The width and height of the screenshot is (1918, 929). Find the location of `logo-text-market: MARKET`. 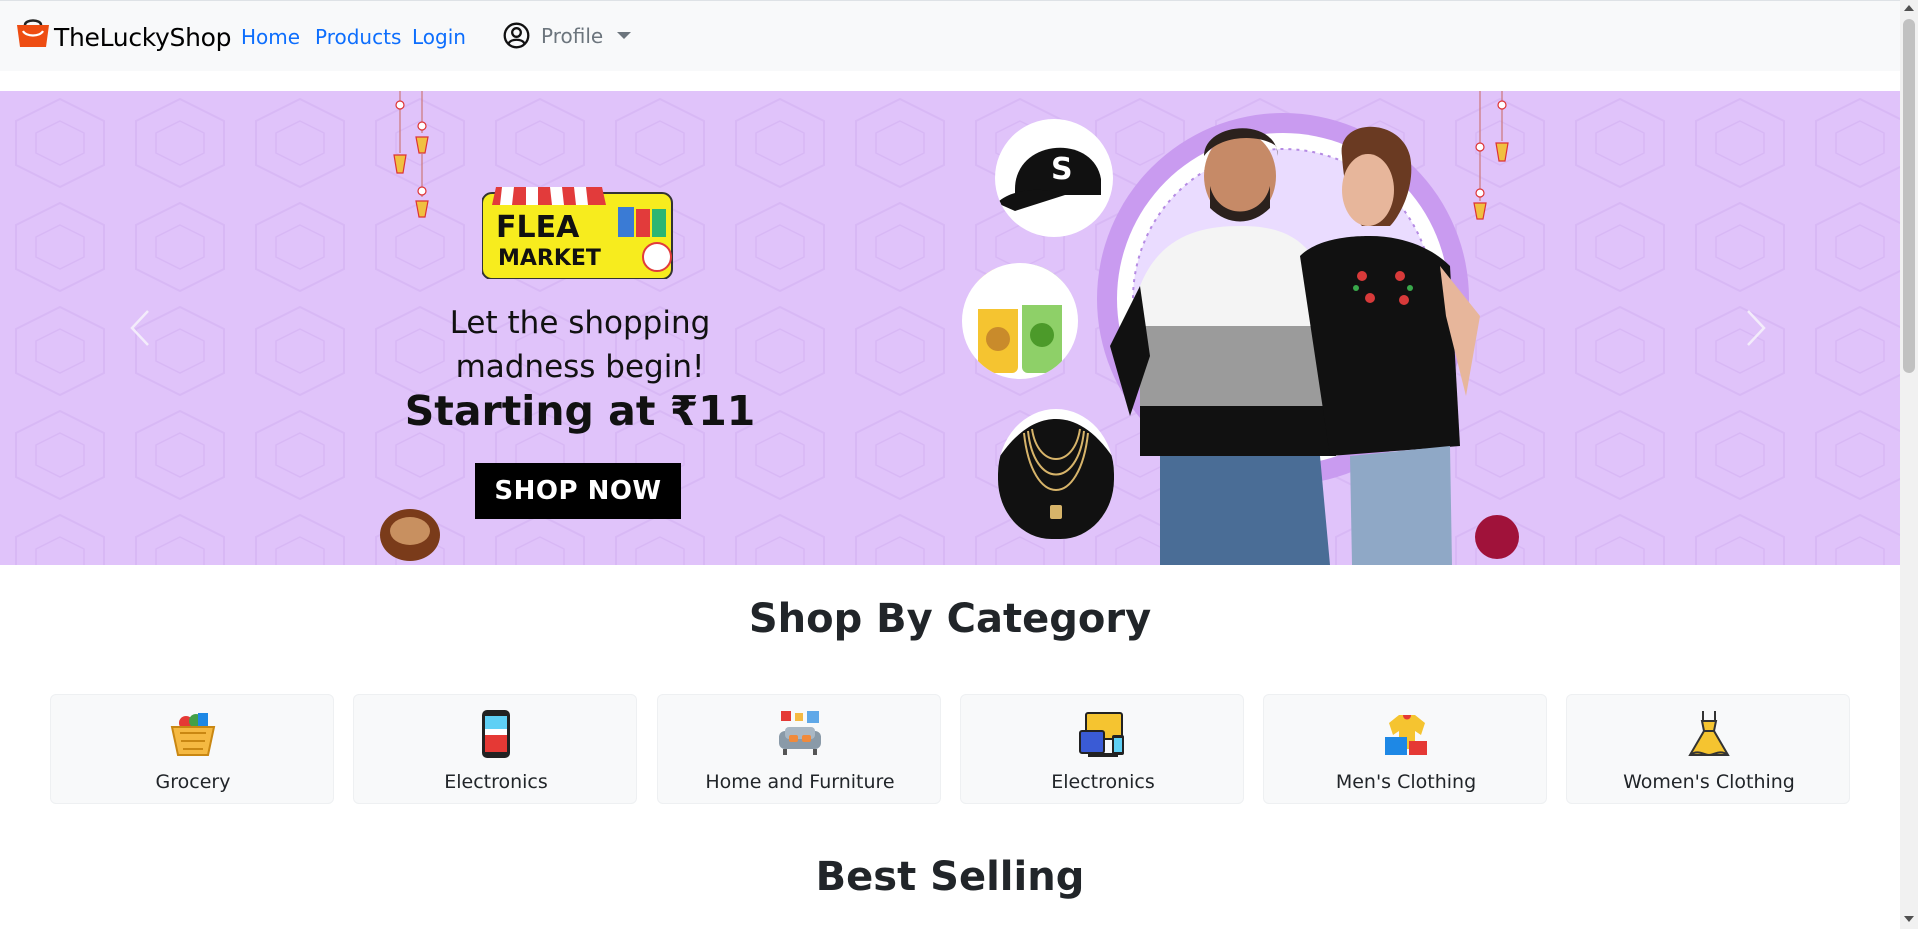

logo-text-market: MARKET is located at coordinates (549, 258).